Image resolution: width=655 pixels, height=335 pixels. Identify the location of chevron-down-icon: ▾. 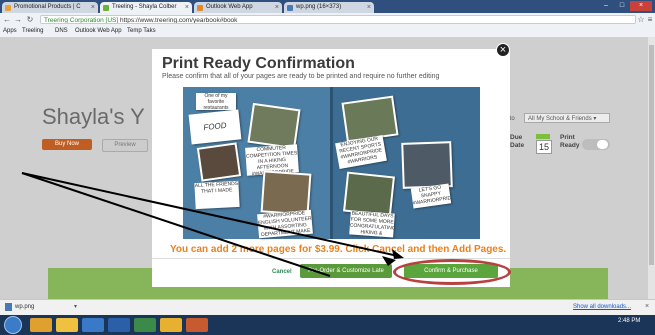
(75, 307).